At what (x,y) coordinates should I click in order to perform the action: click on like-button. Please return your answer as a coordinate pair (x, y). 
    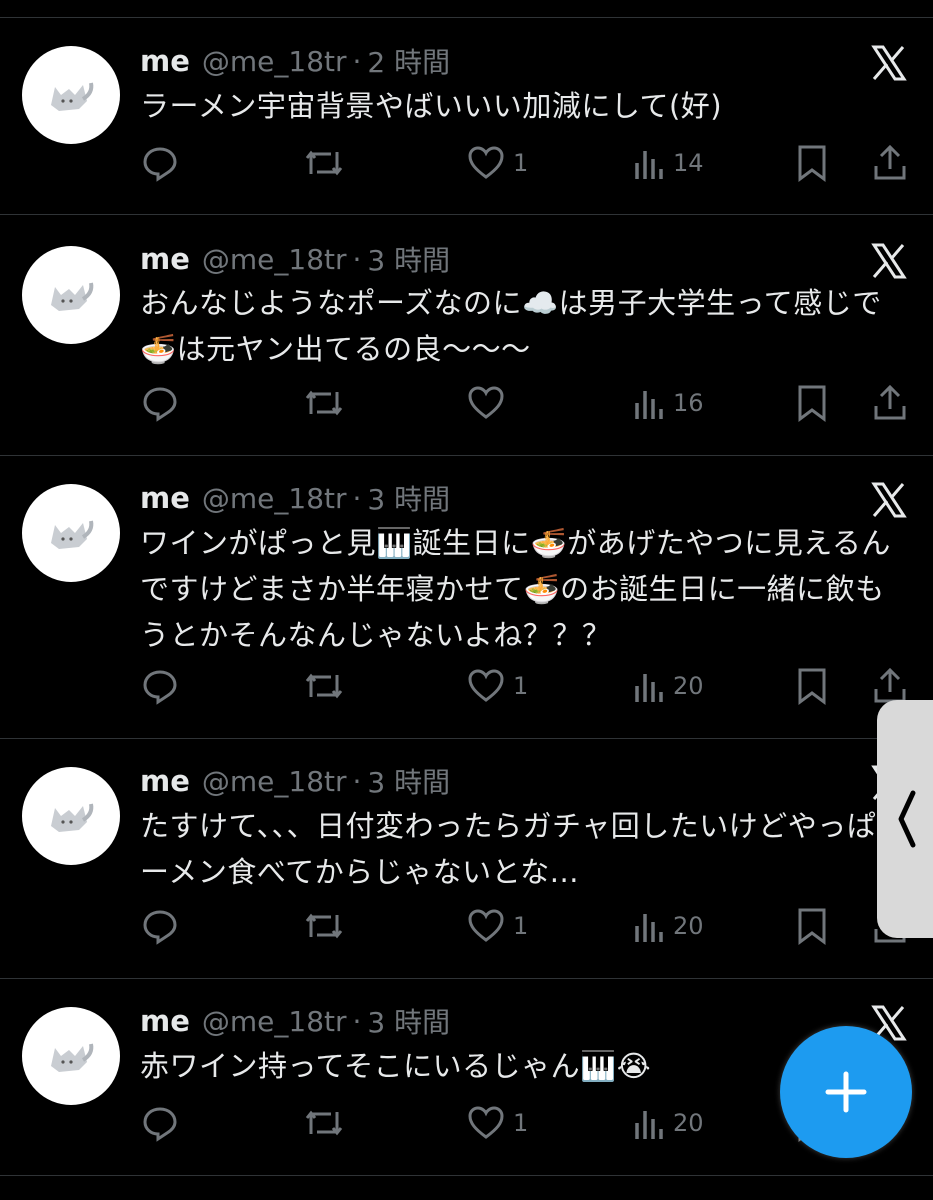
    Looking at the image, I should click on (490, 403).